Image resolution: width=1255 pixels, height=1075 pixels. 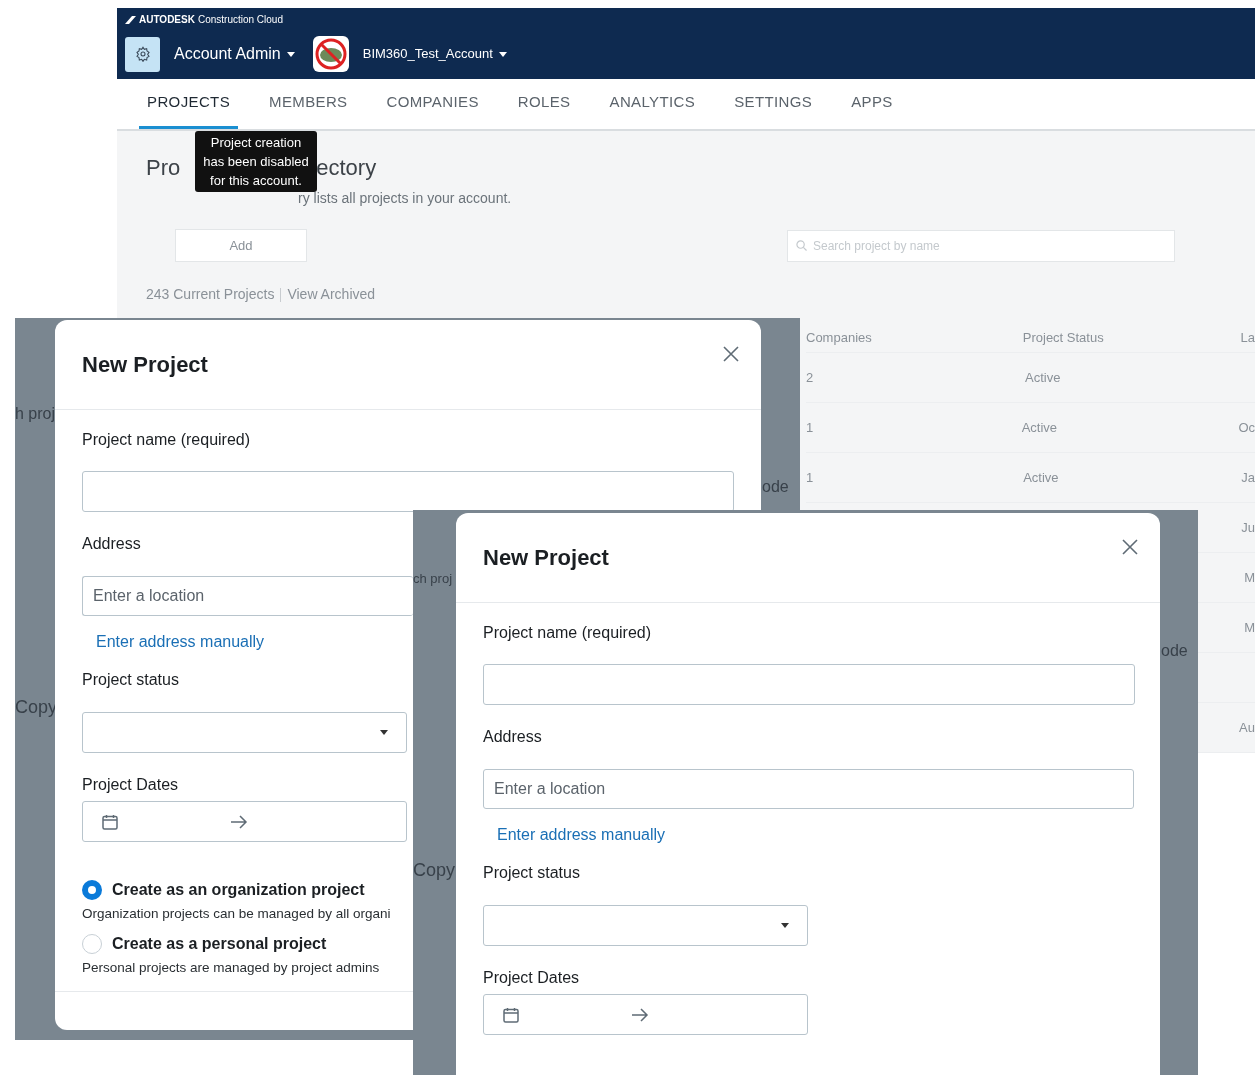 I want to click on radio-label: Create as an organization project, so click(x=238, y=890).